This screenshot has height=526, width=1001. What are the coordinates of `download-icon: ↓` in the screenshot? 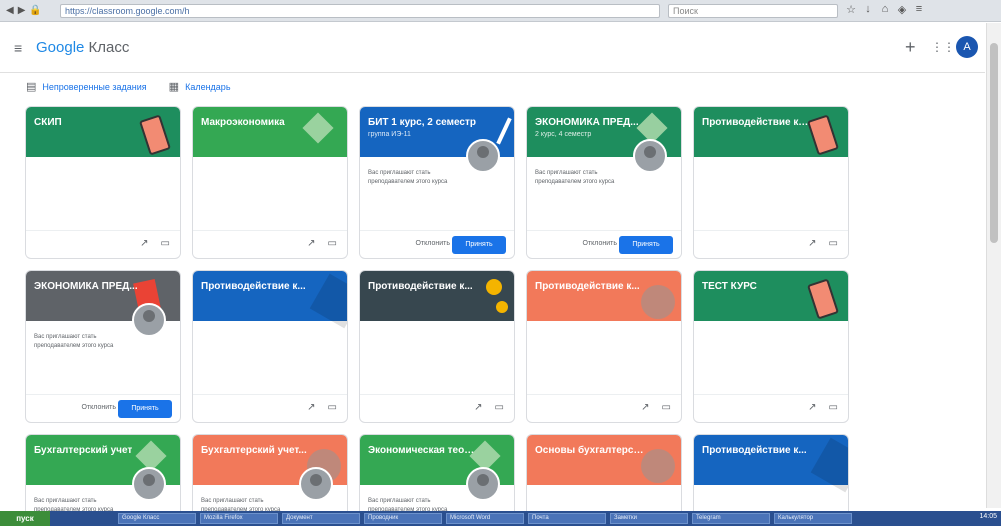 It's located at (868, 9).